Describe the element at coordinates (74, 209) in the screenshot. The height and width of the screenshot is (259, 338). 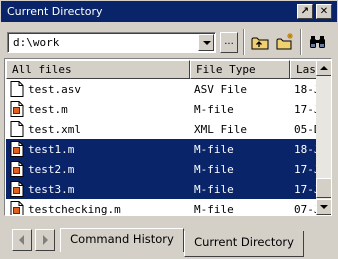
I see `file-name: testchecking.m` at that location.